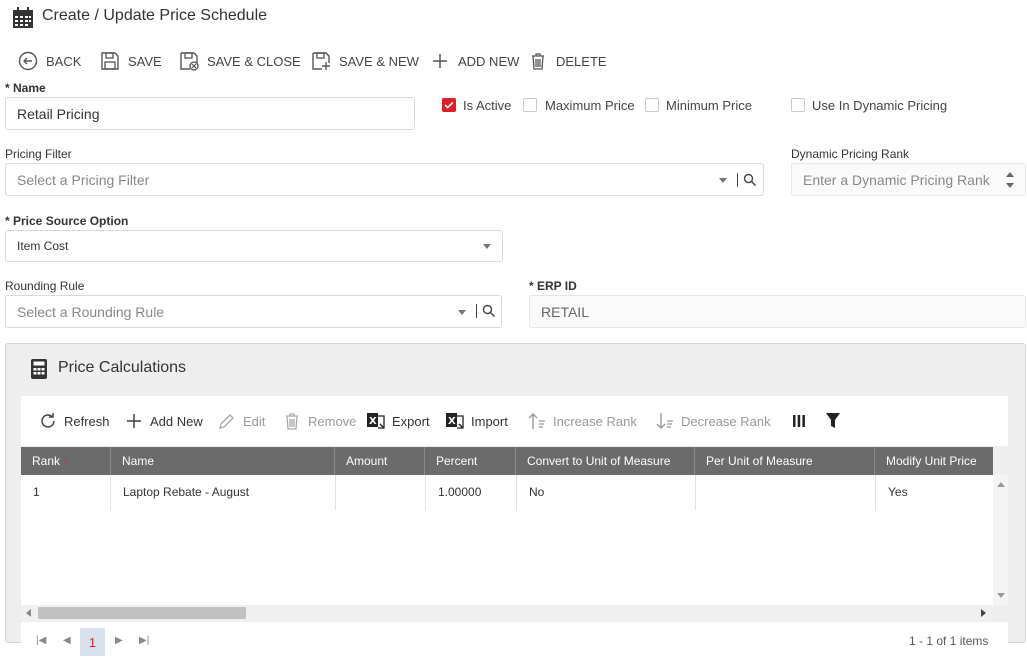 This screenshot has height=669, width=1027. Describe the element at coordinates (606, 492) in the screenshot. I see `cell-convert-uom: No` at that location.